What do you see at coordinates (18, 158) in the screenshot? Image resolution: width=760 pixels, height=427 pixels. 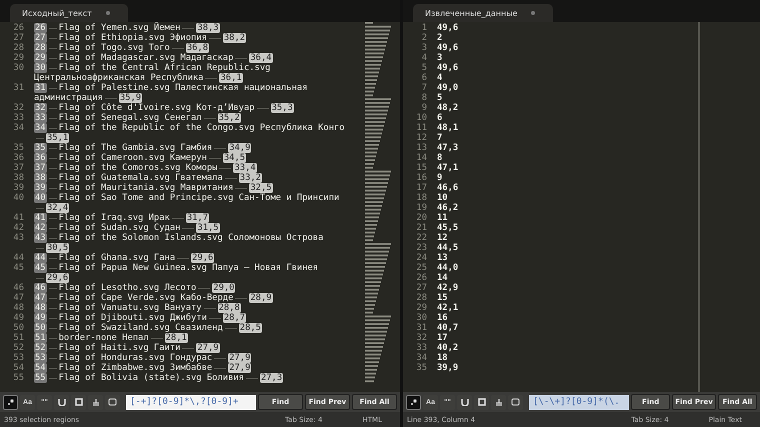 I see `line-number: 36` at bounding box center [18, 158].